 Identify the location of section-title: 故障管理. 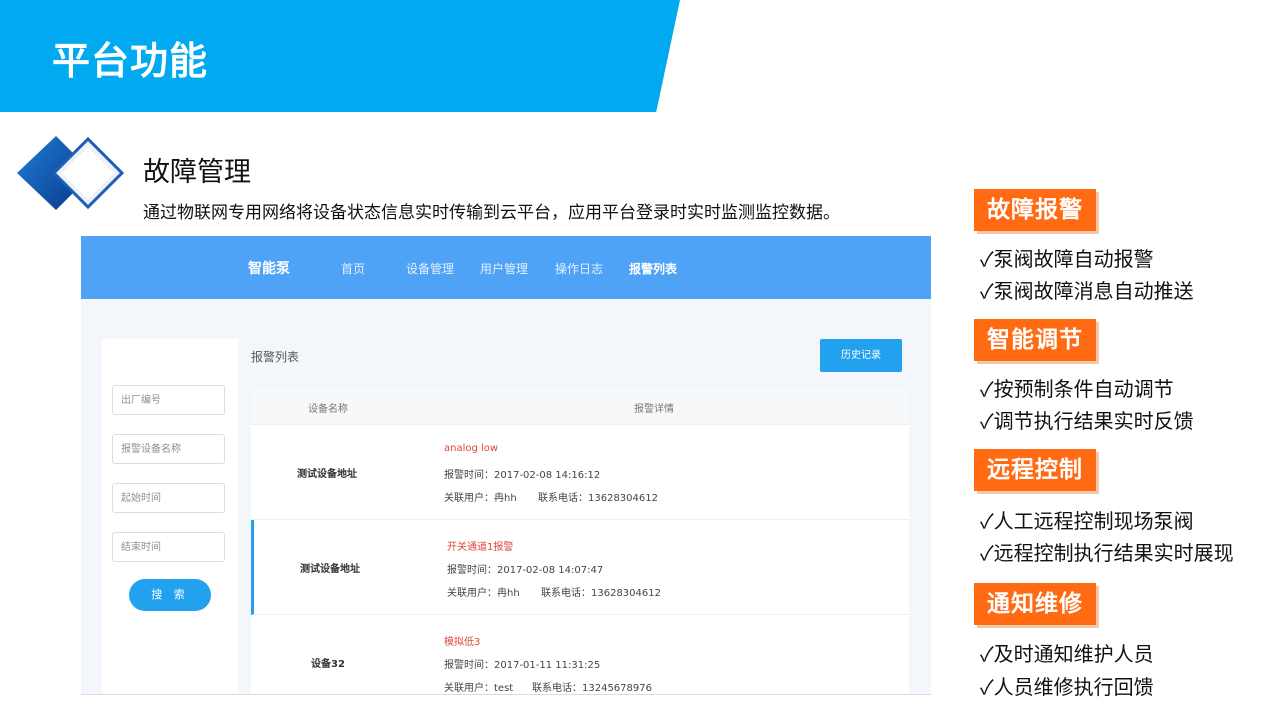
(197, 172).